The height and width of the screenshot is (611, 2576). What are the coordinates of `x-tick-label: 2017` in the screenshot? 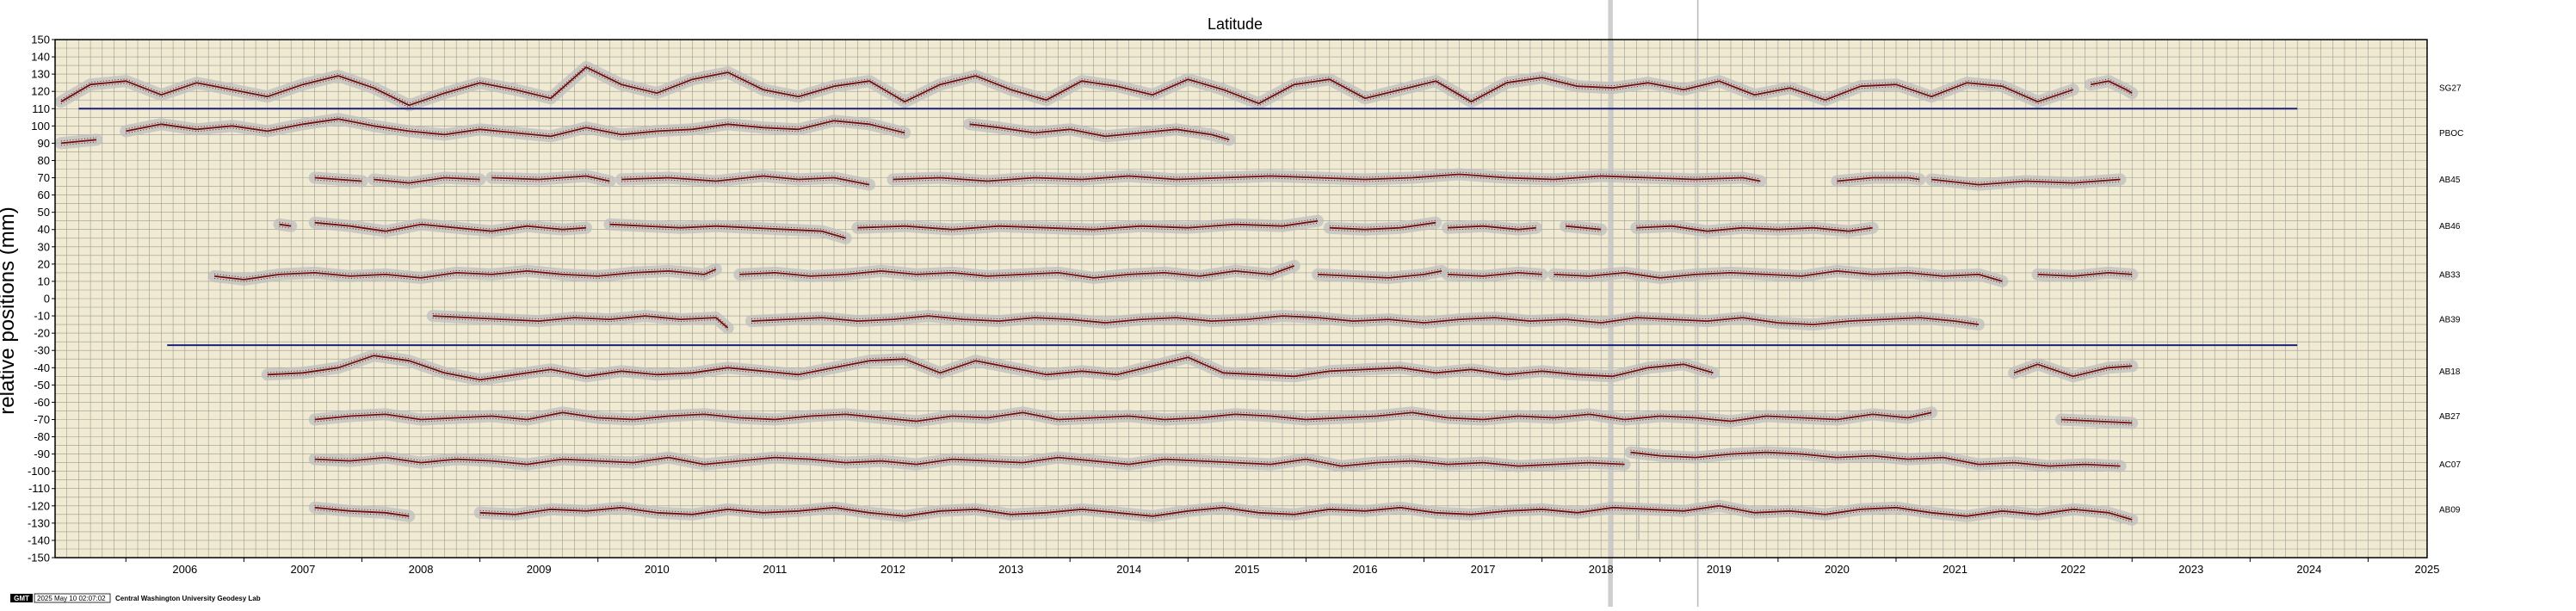 It's located at (1483, 569).